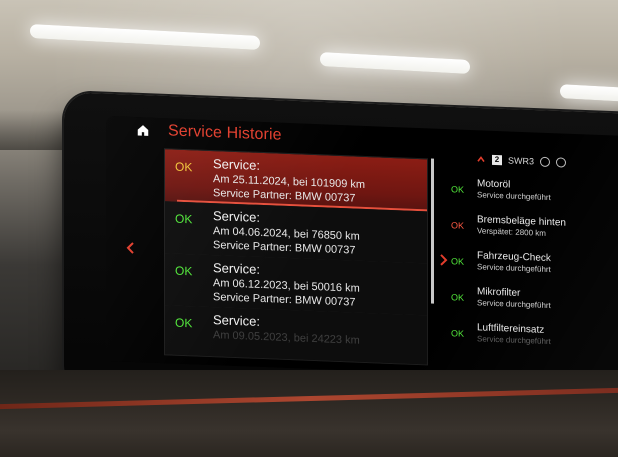 The image size is (618, 457). I want to click on home-icon, so click(143, 130).